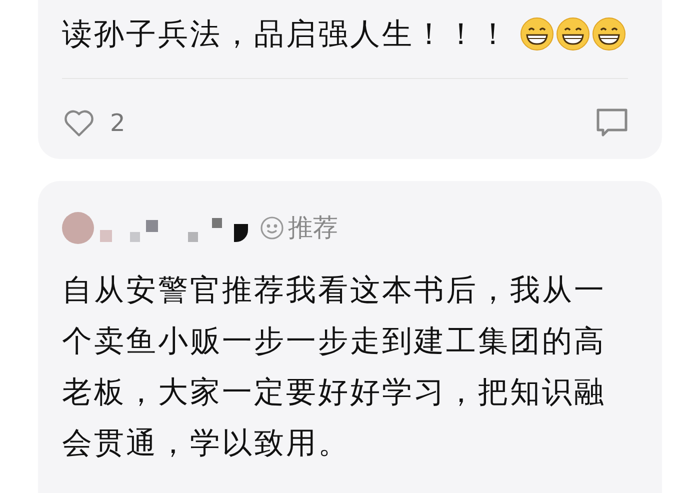 The width and height of the screenshot is (700, 493). I want to click on like-button: 2, so click(94, 123).